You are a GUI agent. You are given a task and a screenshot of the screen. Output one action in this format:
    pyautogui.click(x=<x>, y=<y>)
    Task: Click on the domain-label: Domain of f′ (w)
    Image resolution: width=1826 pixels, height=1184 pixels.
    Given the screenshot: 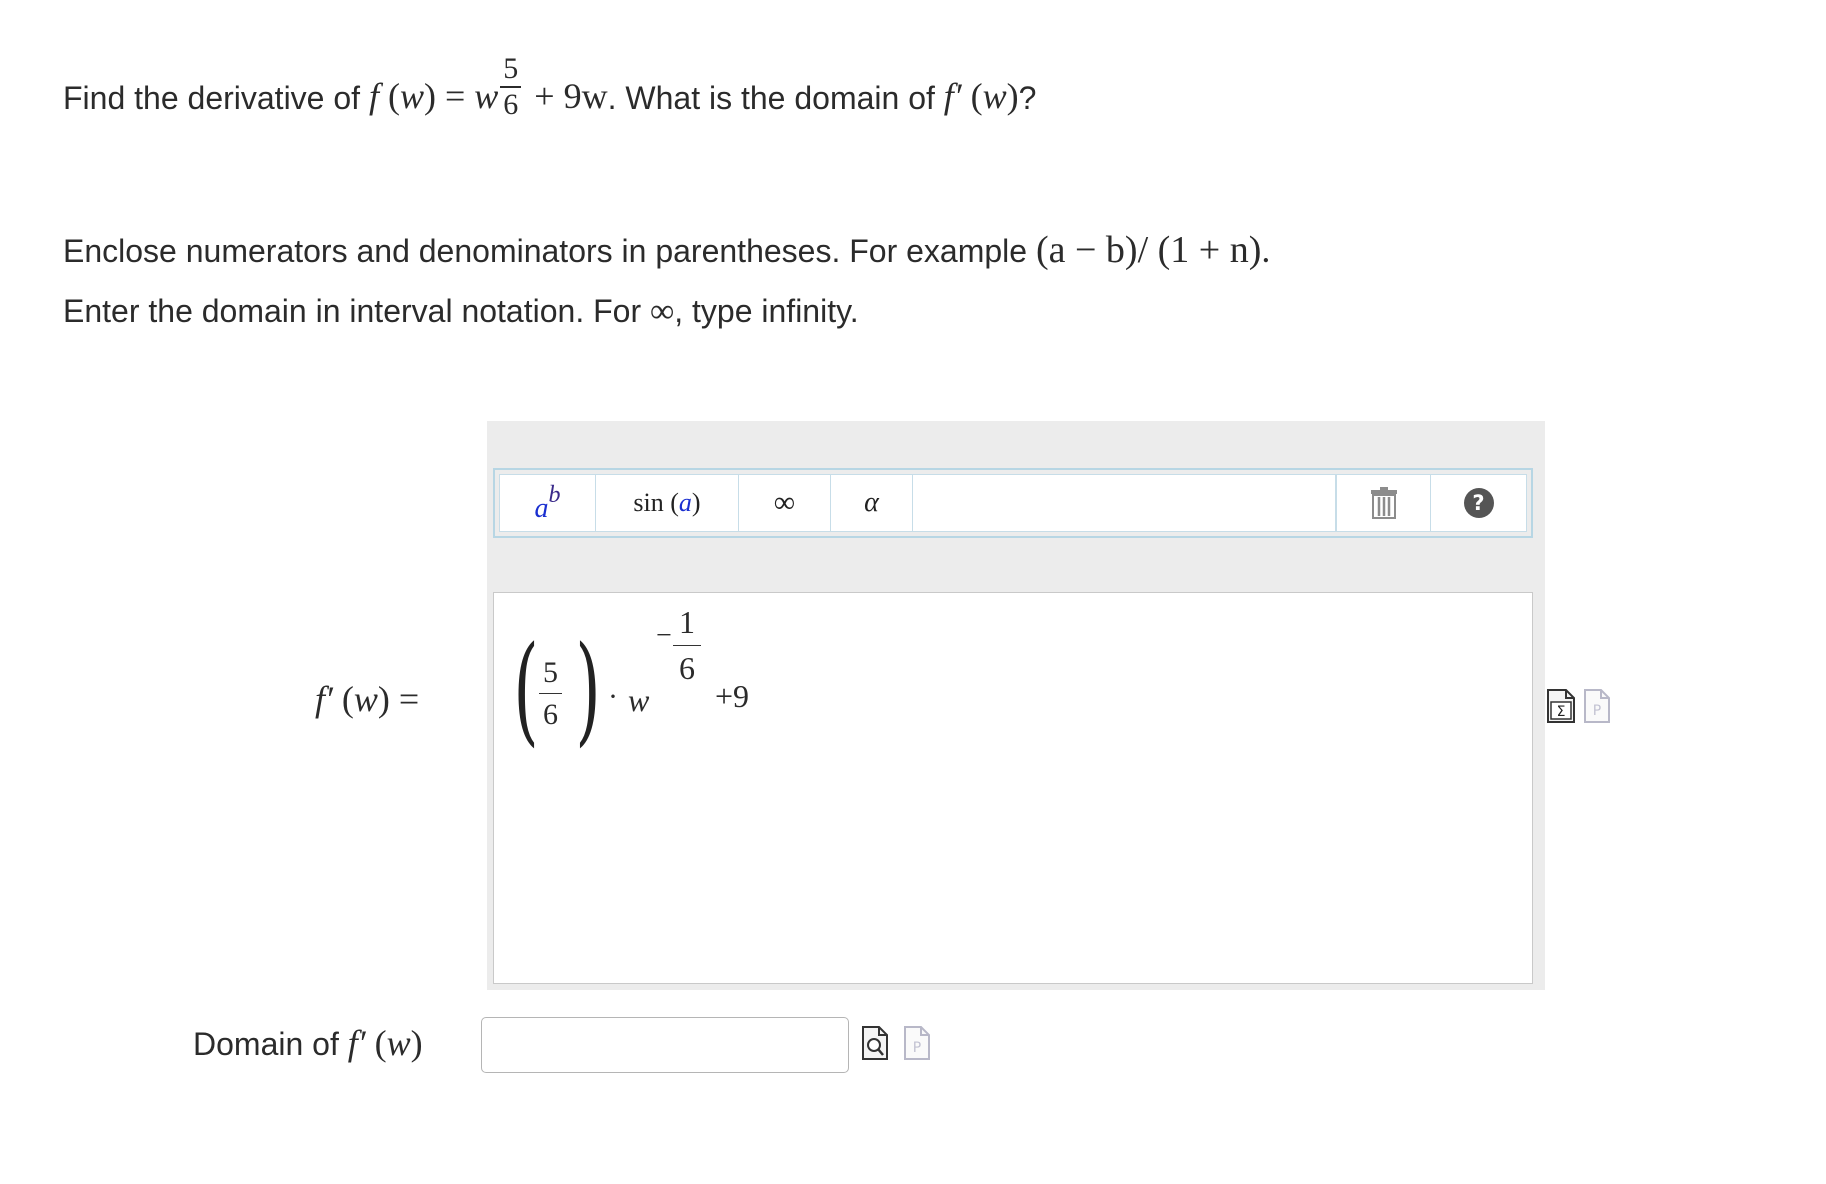 What is the action you would take?
    pyautogui.click(x=308, y=1043)
    